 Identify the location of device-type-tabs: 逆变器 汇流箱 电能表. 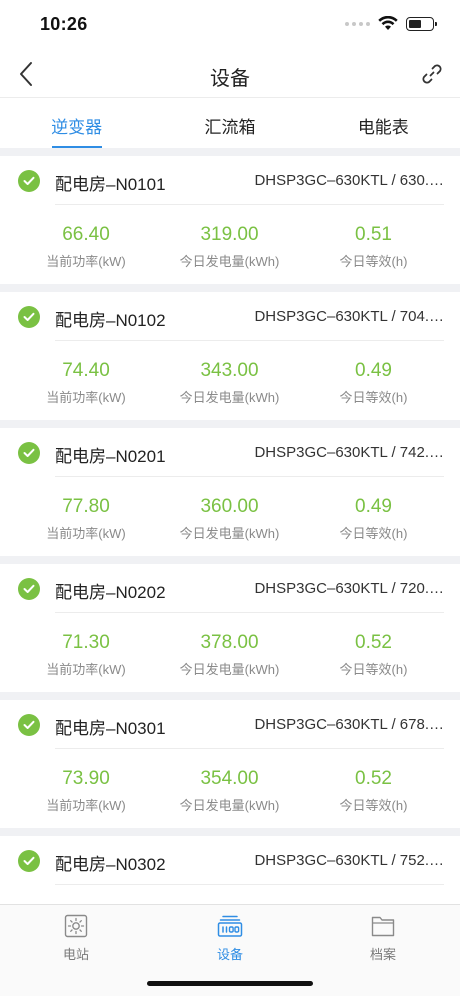
(230, 123).